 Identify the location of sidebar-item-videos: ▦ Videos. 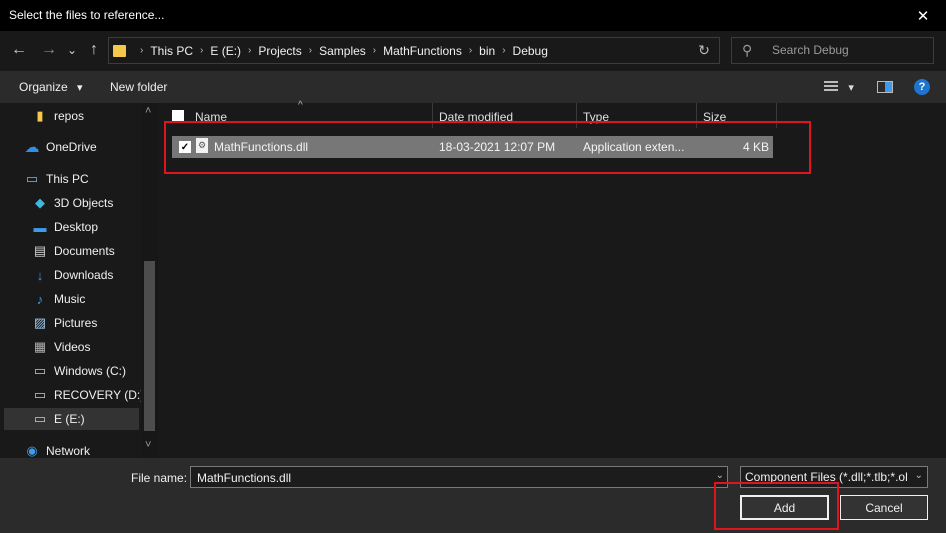
(61, 347).